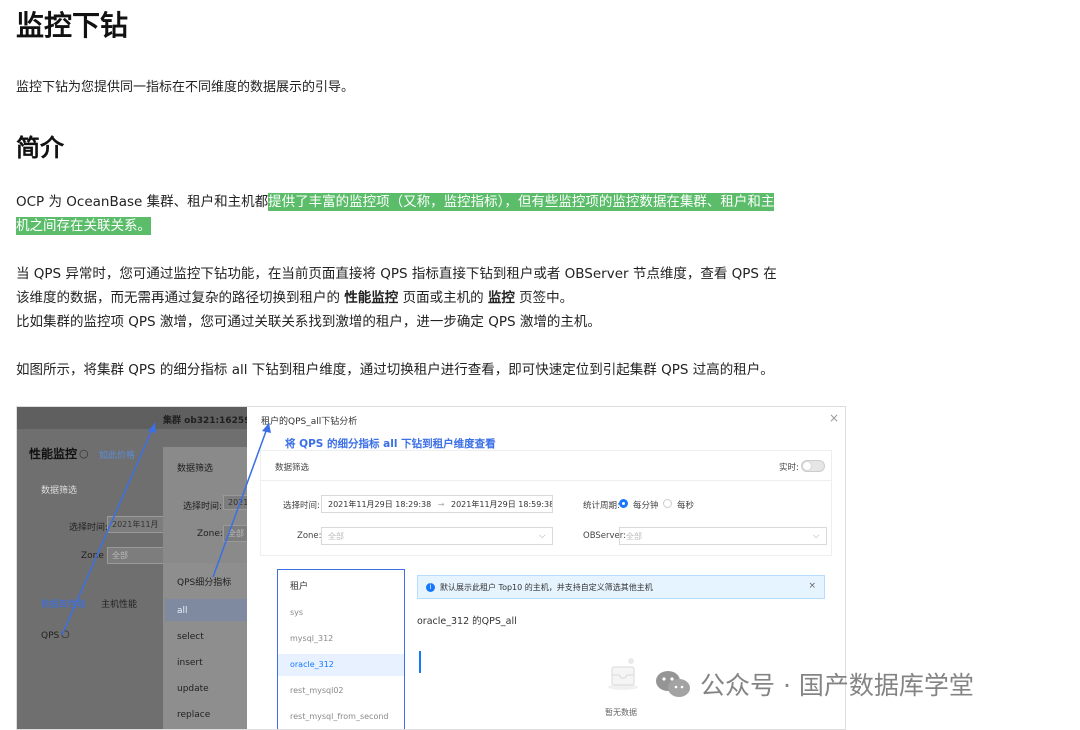 The width and height of the screenshot is (1080, 730). Describe the element at coordinates (83, 226) in the screenshot. I see `highlight-2: 机之间存在关联关系。` at that location.